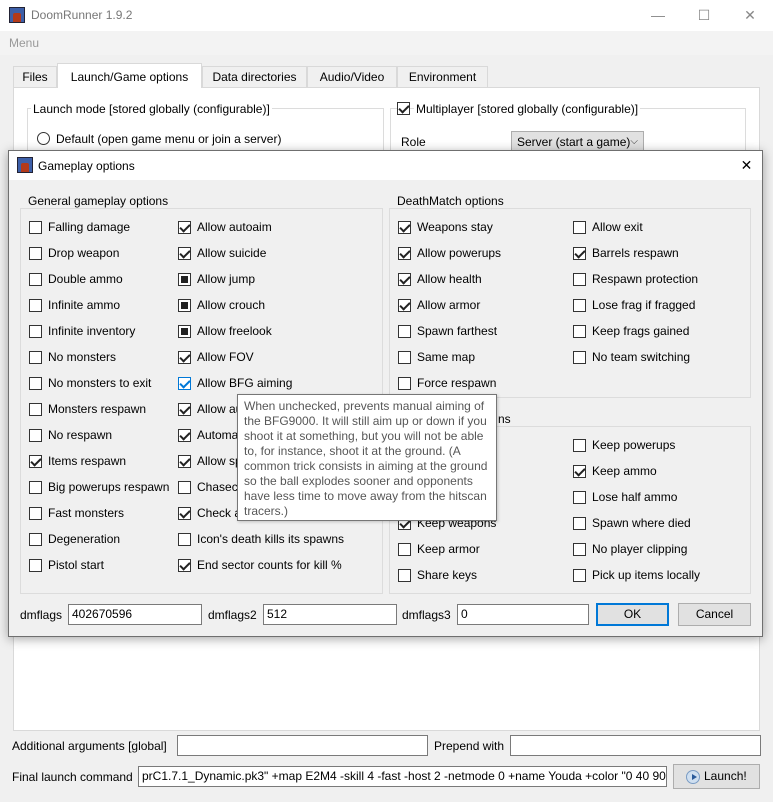 This screenshot has height=802, width=773. Describe the element at coordinates (725, 776) in the screenshot. I see `launch-label: Launch!` at that location.